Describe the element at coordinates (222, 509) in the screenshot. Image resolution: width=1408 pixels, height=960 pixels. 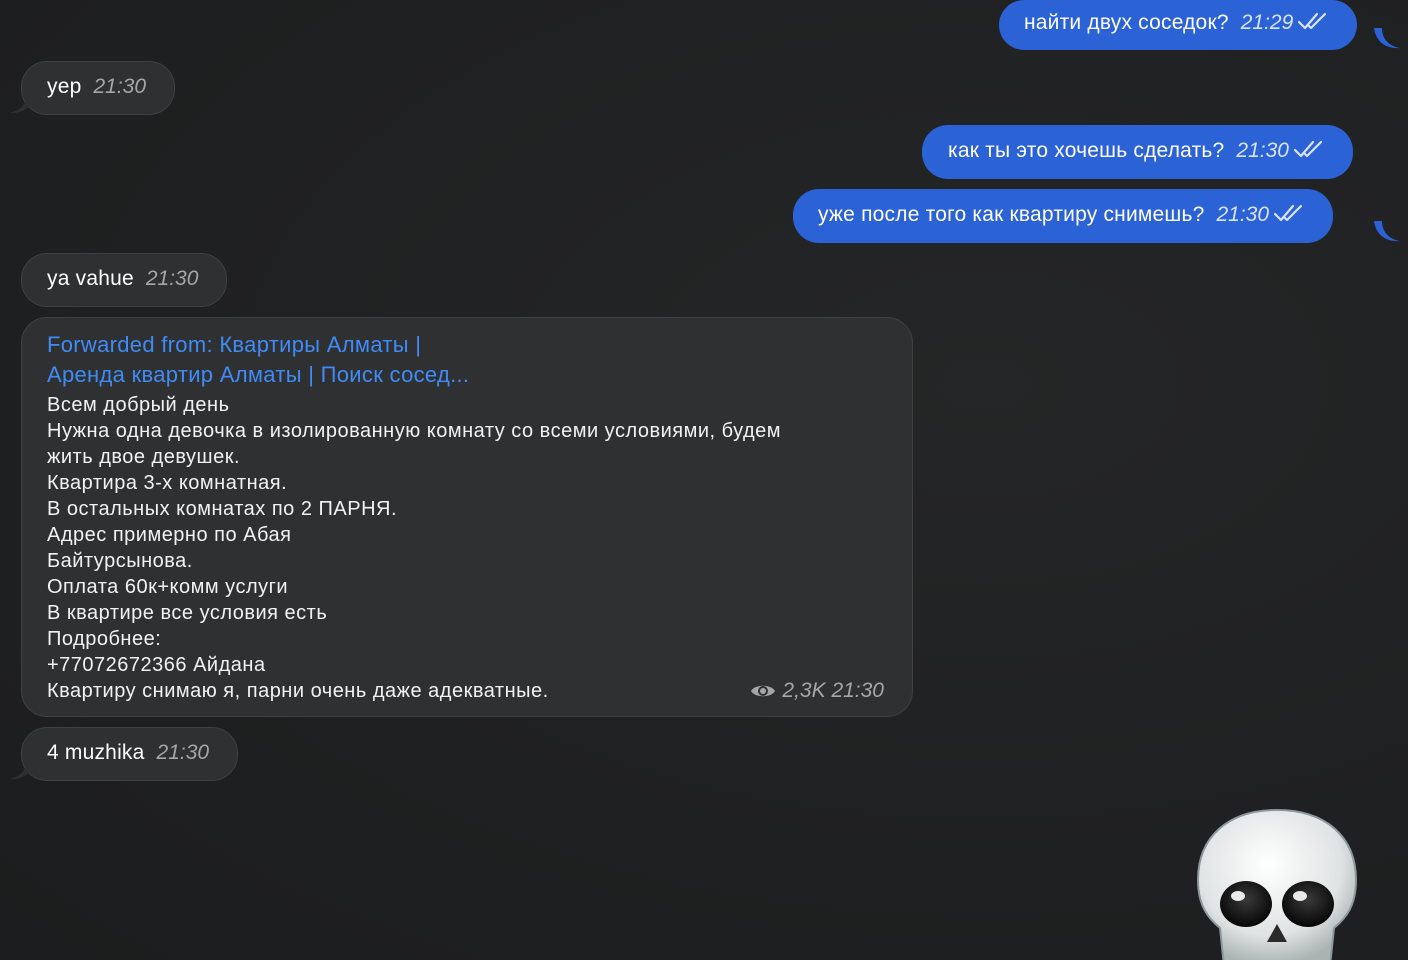
I see `message-line: В остальных комнатах по 2 ПАРНЯ.` at that location.